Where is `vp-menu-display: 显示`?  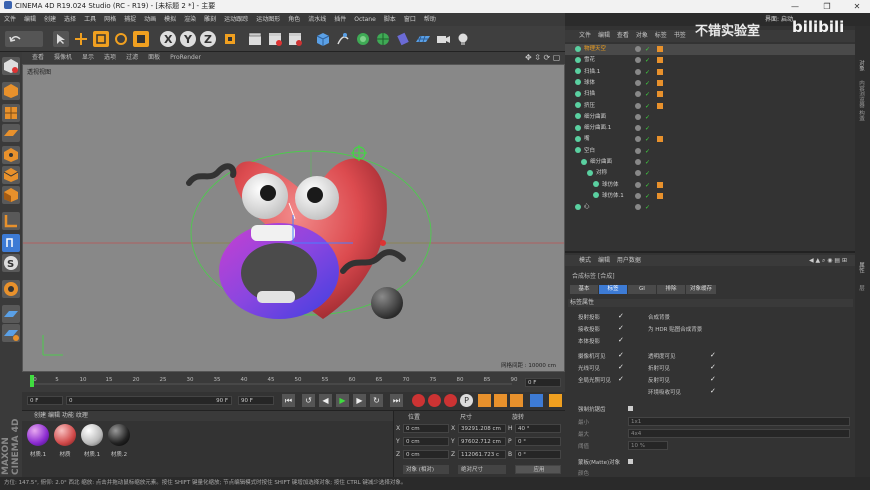
vp-menu-display: 显示 is located at coordinates (88, 57).